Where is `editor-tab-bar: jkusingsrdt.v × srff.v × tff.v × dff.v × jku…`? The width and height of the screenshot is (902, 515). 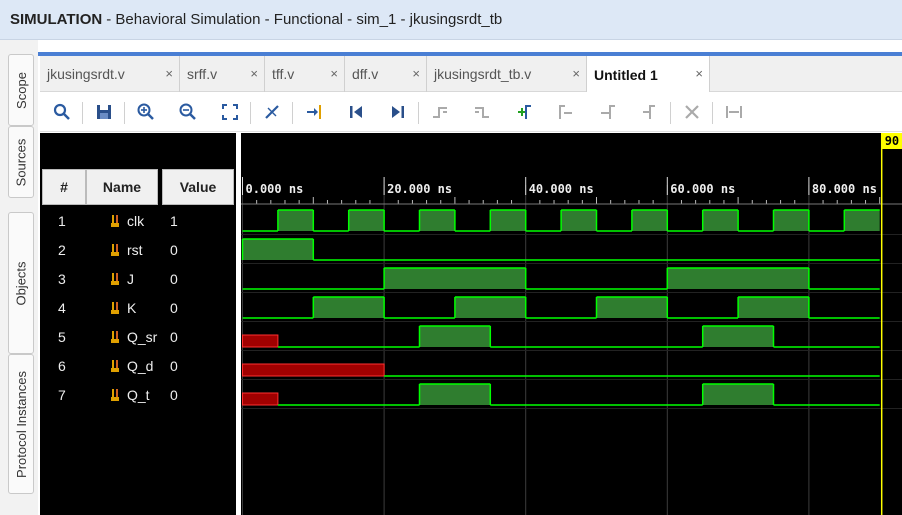 editor-tab-bar: jkusingsrdt.v × srff.v × tff.v × dff.v × jku… is located at coordinates (471, 74).